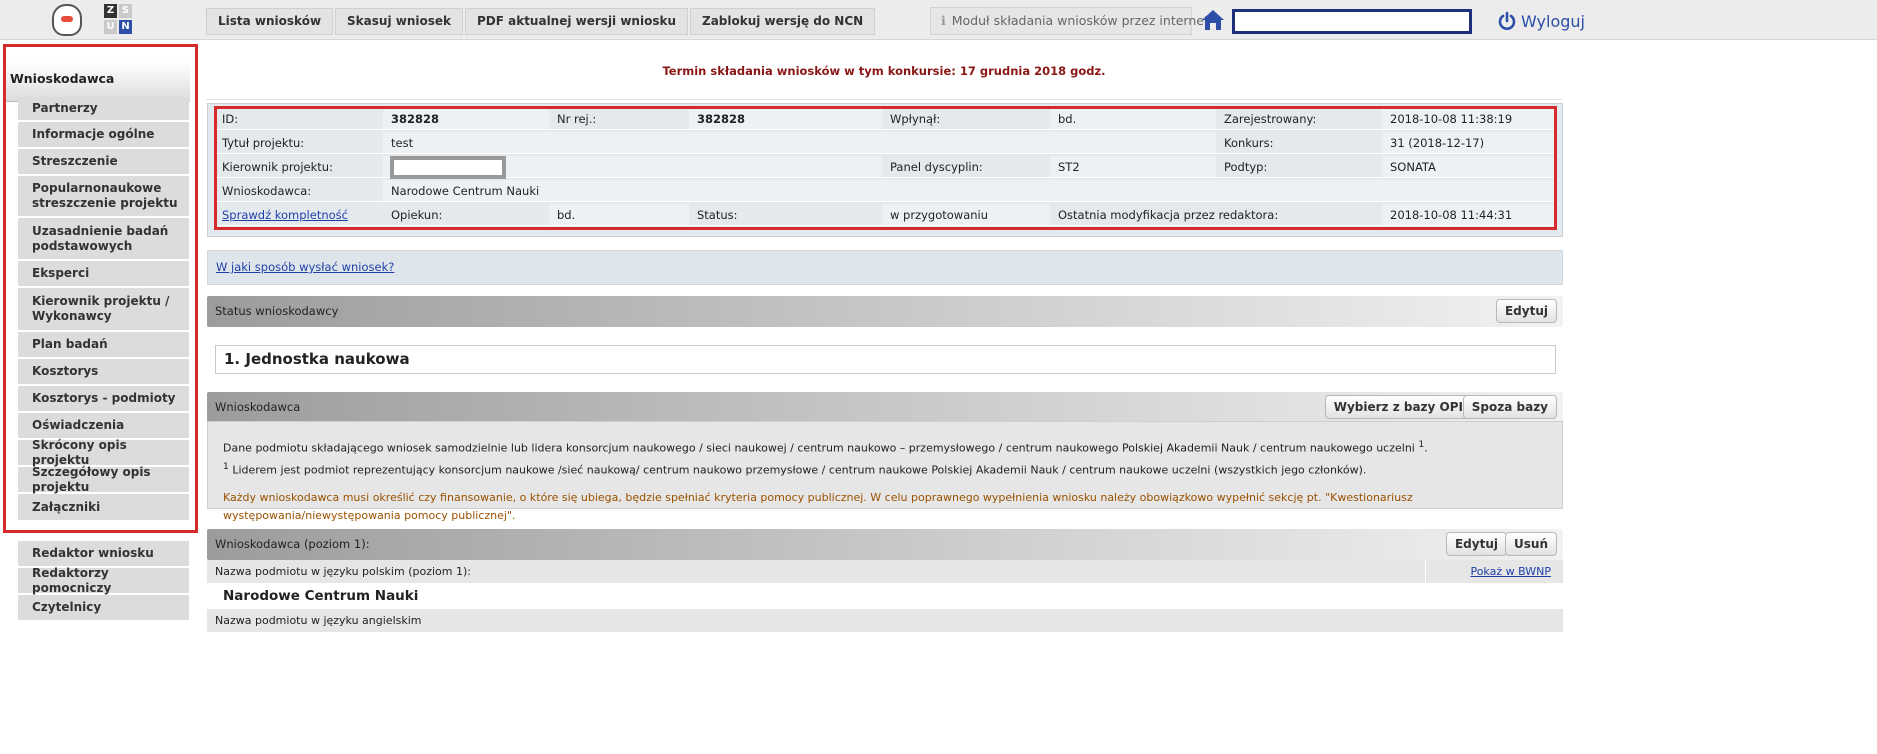 This screenshot has height=754, width=1877. I want to click on applicant-status-title: Status wnioskodawcy, so click(277, 311).